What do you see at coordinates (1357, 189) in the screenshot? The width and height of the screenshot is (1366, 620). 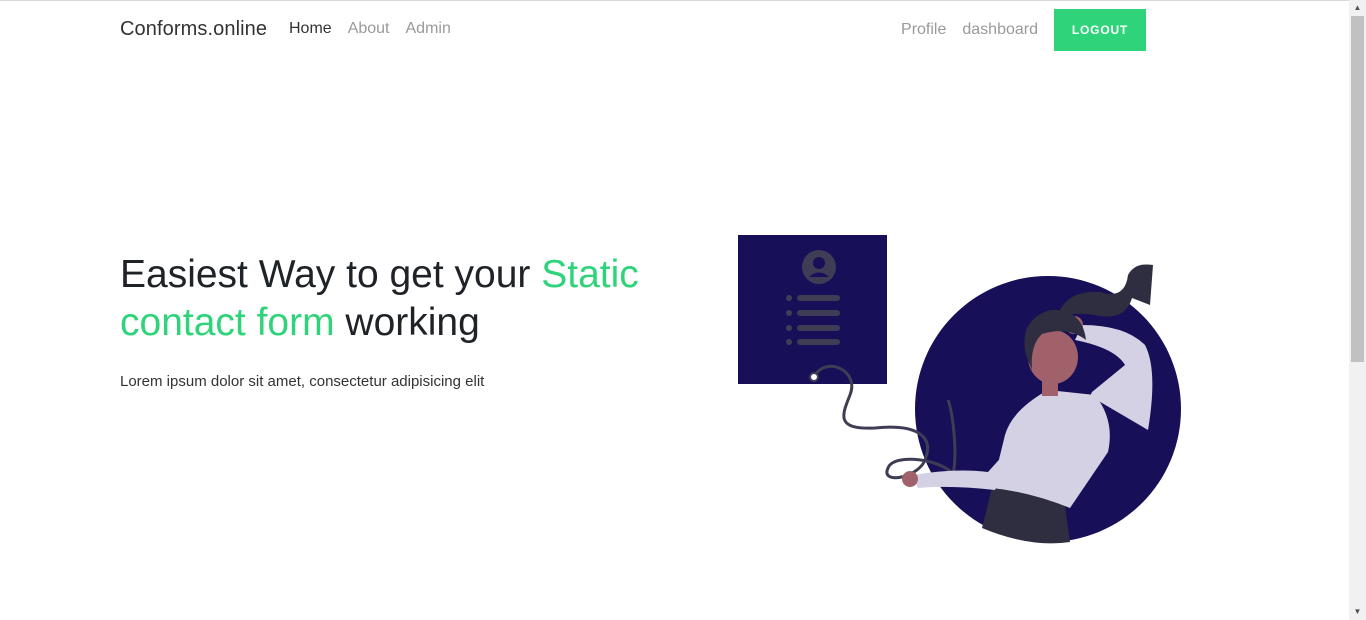 I see `scroll-thumb` at bounding box center [1357, 189].